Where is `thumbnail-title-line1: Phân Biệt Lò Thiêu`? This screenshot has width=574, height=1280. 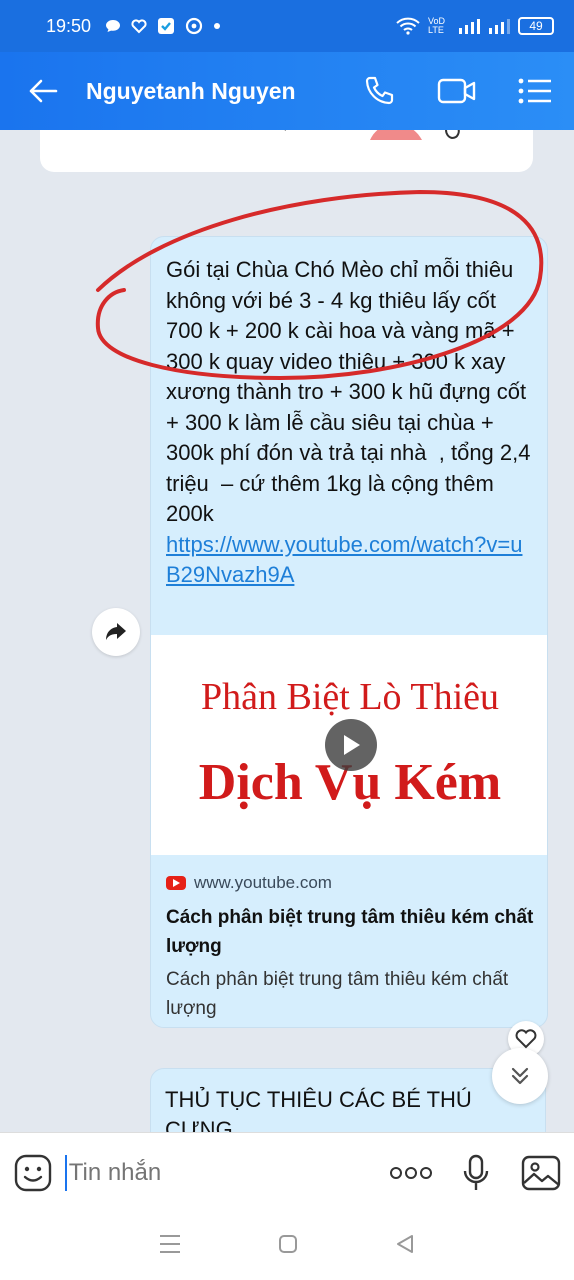
thumbnail-title-line1: Phân Biệt Lò Thiêu is located at coordinates (350, 697).